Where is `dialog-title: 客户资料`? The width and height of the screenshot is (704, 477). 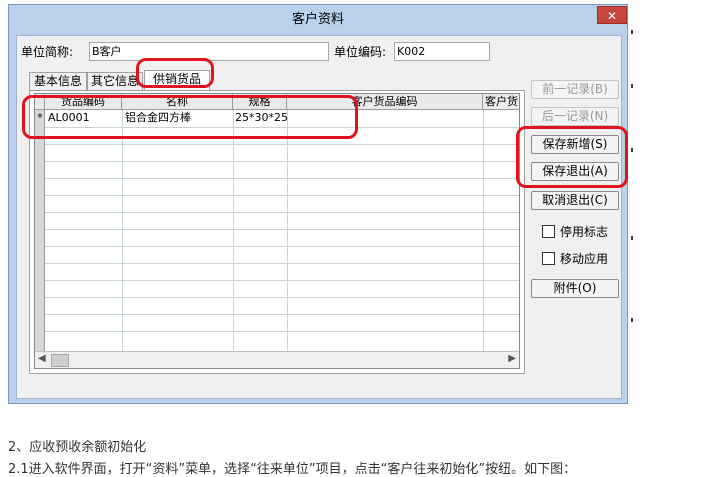 dialog-title: 客户资料 is located at coordinates (317, 19).